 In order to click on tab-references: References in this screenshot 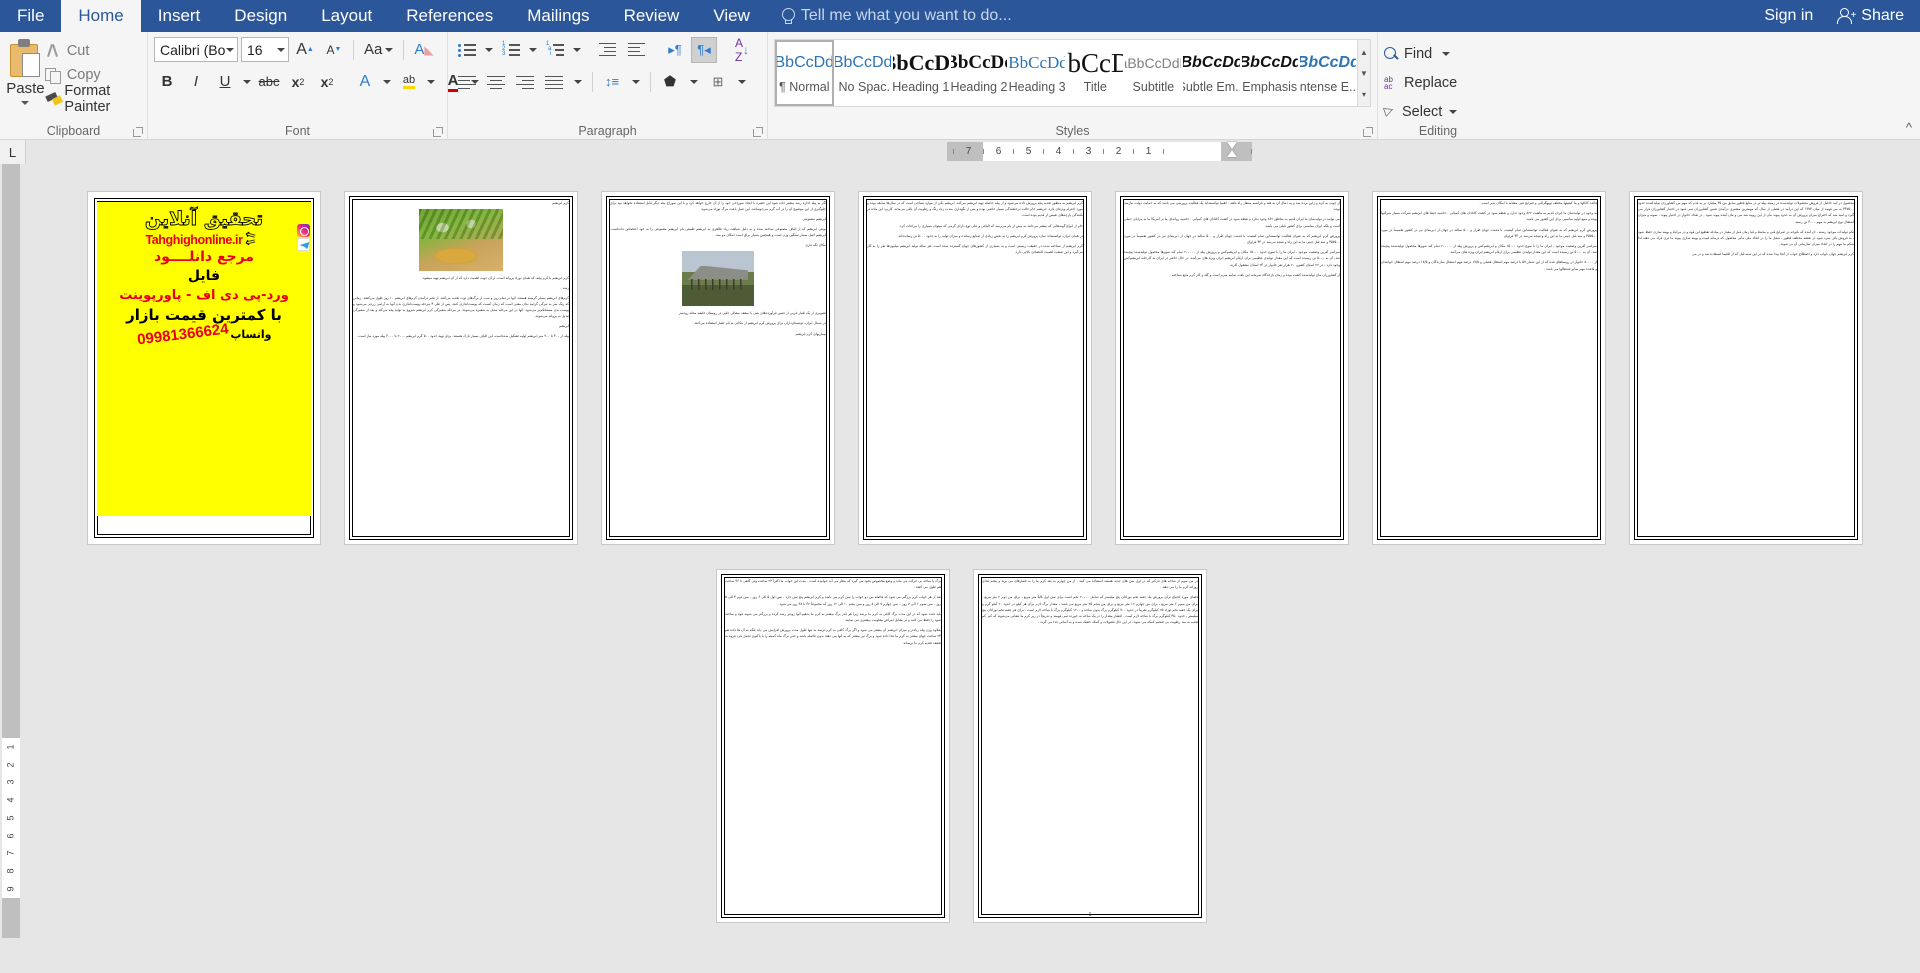, I will do `click(449, 16)`.